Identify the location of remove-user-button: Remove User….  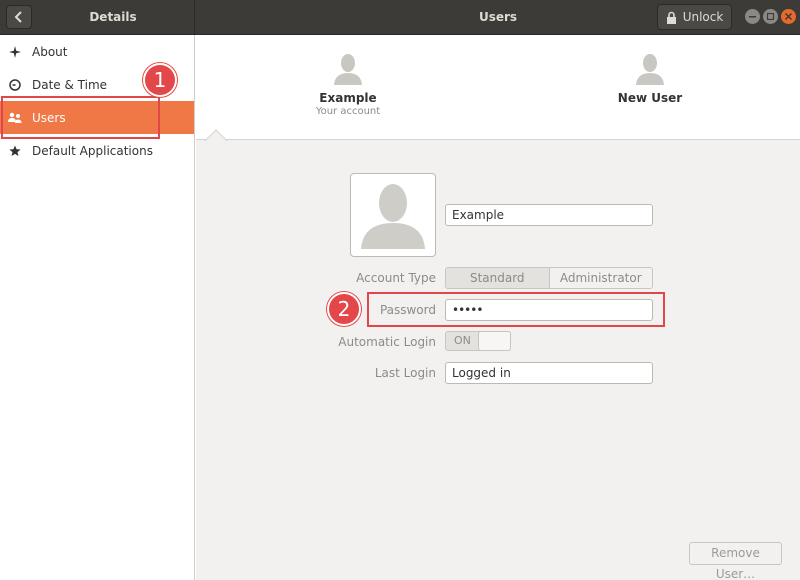
(735, 561).